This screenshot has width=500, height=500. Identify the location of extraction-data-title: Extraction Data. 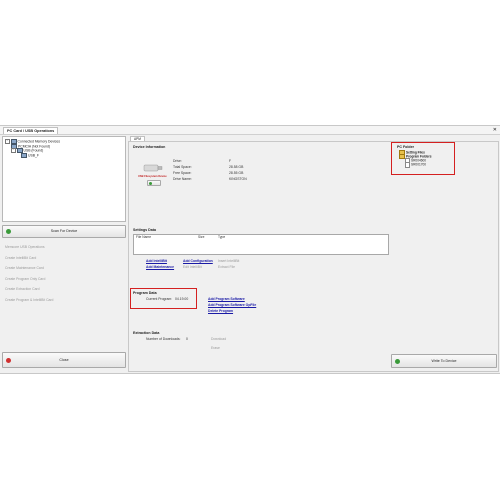
(146, 333).